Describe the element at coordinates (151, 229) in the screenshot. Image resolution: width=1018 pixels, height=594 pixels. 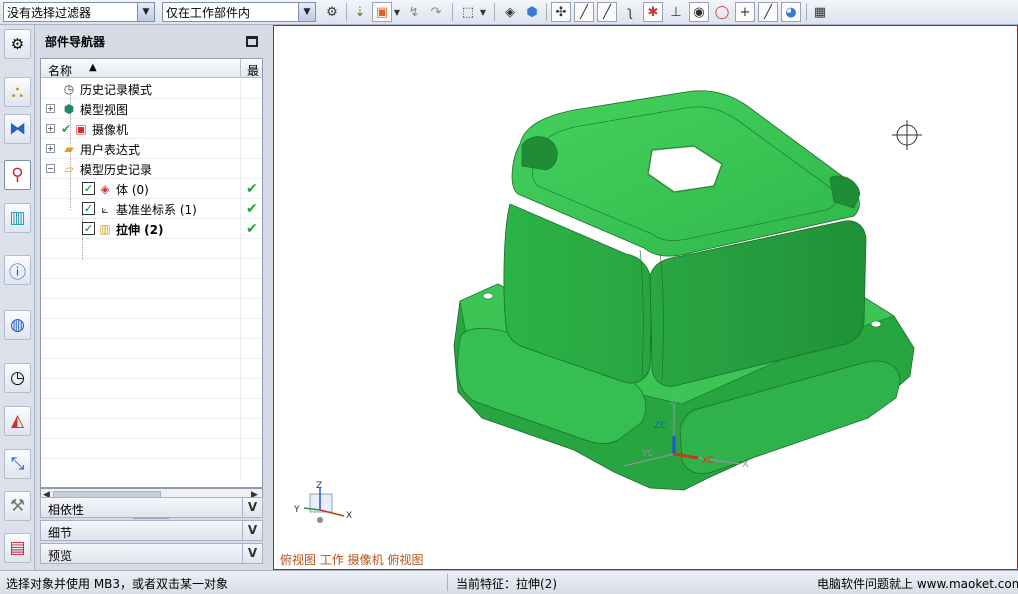
I see `tree-row-extrude: ✓ ▥ 拉伸 (2) ✔` at that location.